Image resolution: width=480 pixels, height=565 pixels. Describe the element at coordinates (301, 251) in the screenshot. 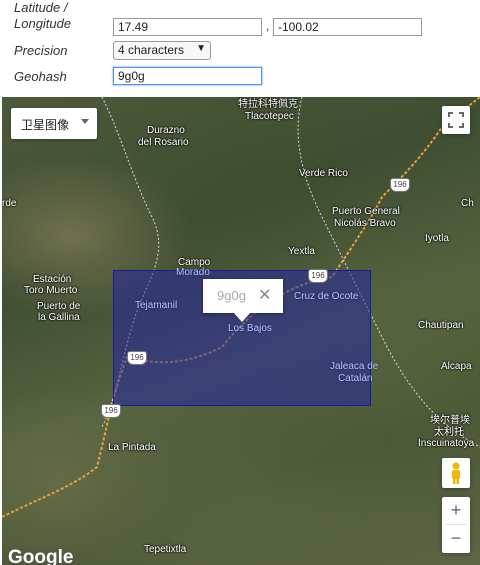

I see `place-label: Yextla` at that location.